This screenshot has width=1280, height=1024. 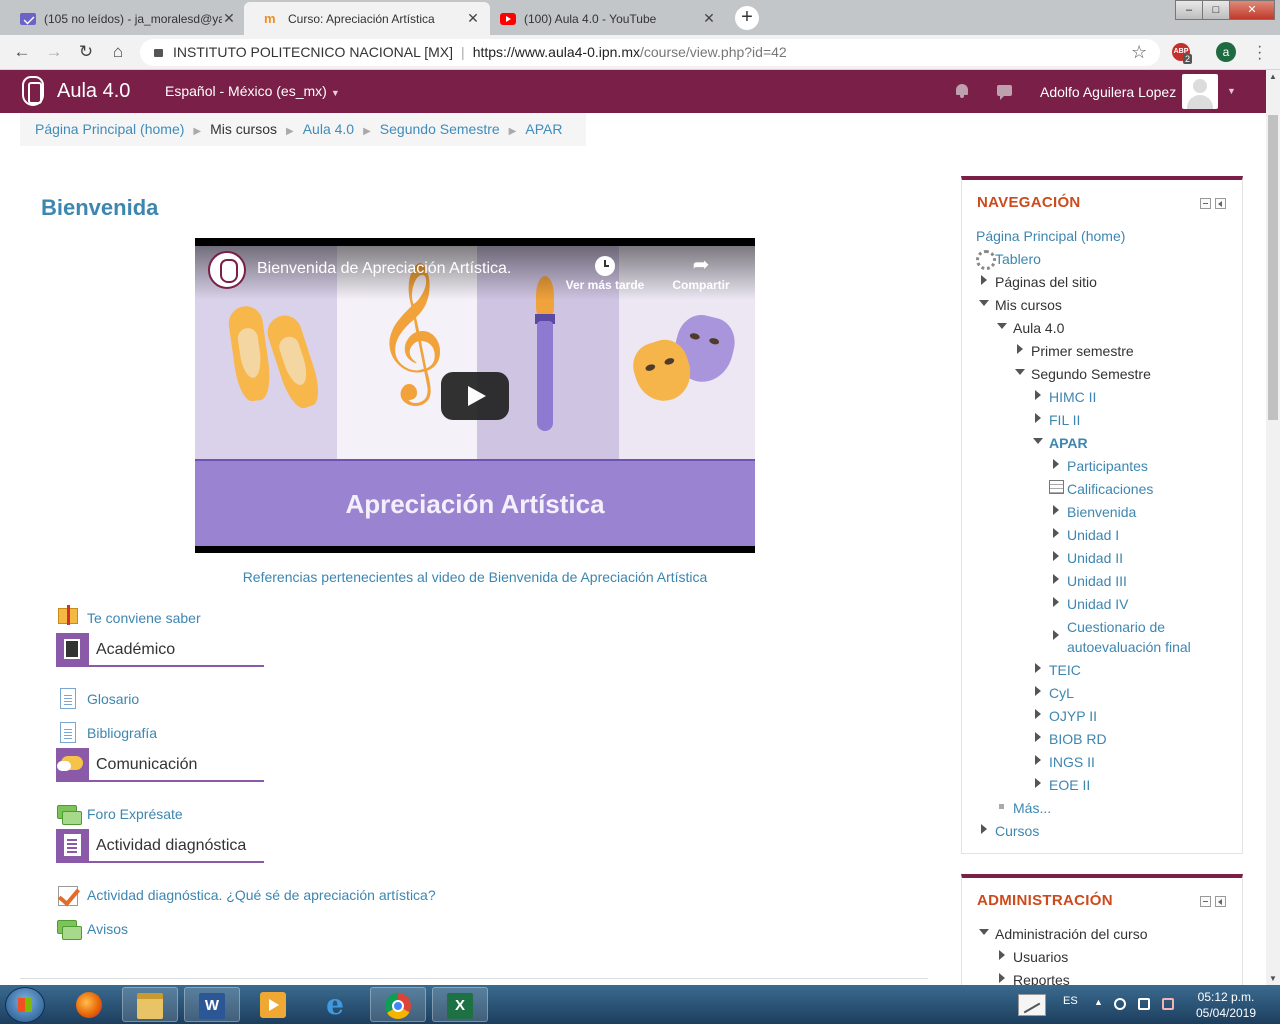 I want to click on bookmark-star-icon: ☆, so click(x=1139, y=52).